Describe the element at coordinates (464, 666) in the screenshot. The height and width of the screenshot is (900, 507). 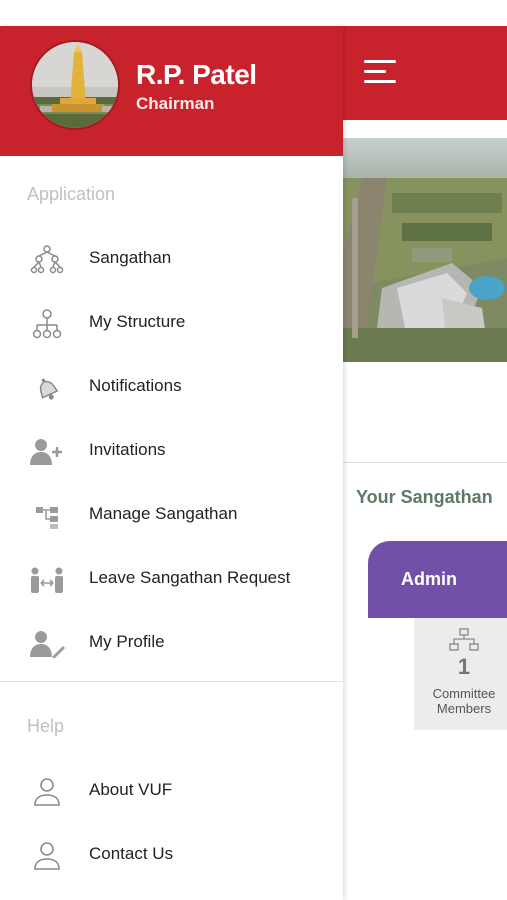
I see `committee-members-count: 1` at that location.